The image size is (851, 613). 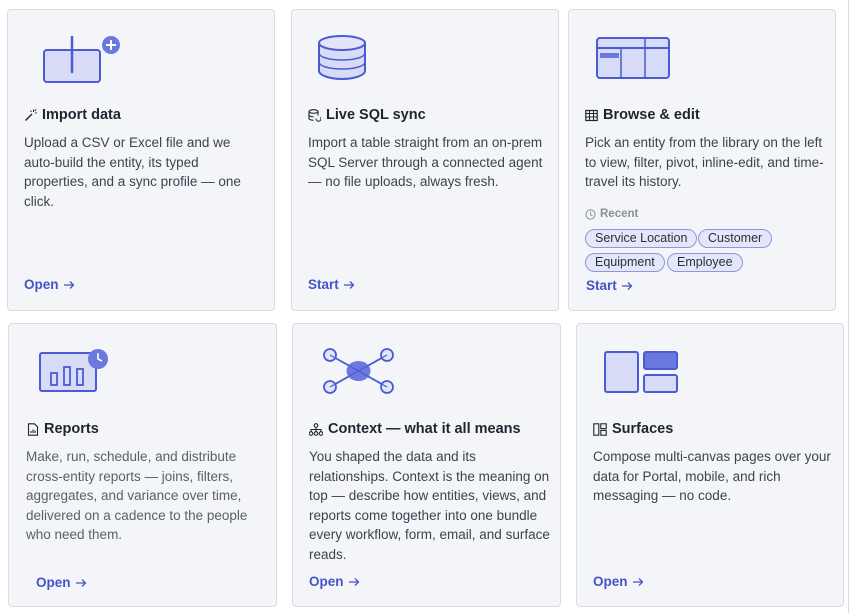 I want to click on table-illustration, so click(x=633, y=58).